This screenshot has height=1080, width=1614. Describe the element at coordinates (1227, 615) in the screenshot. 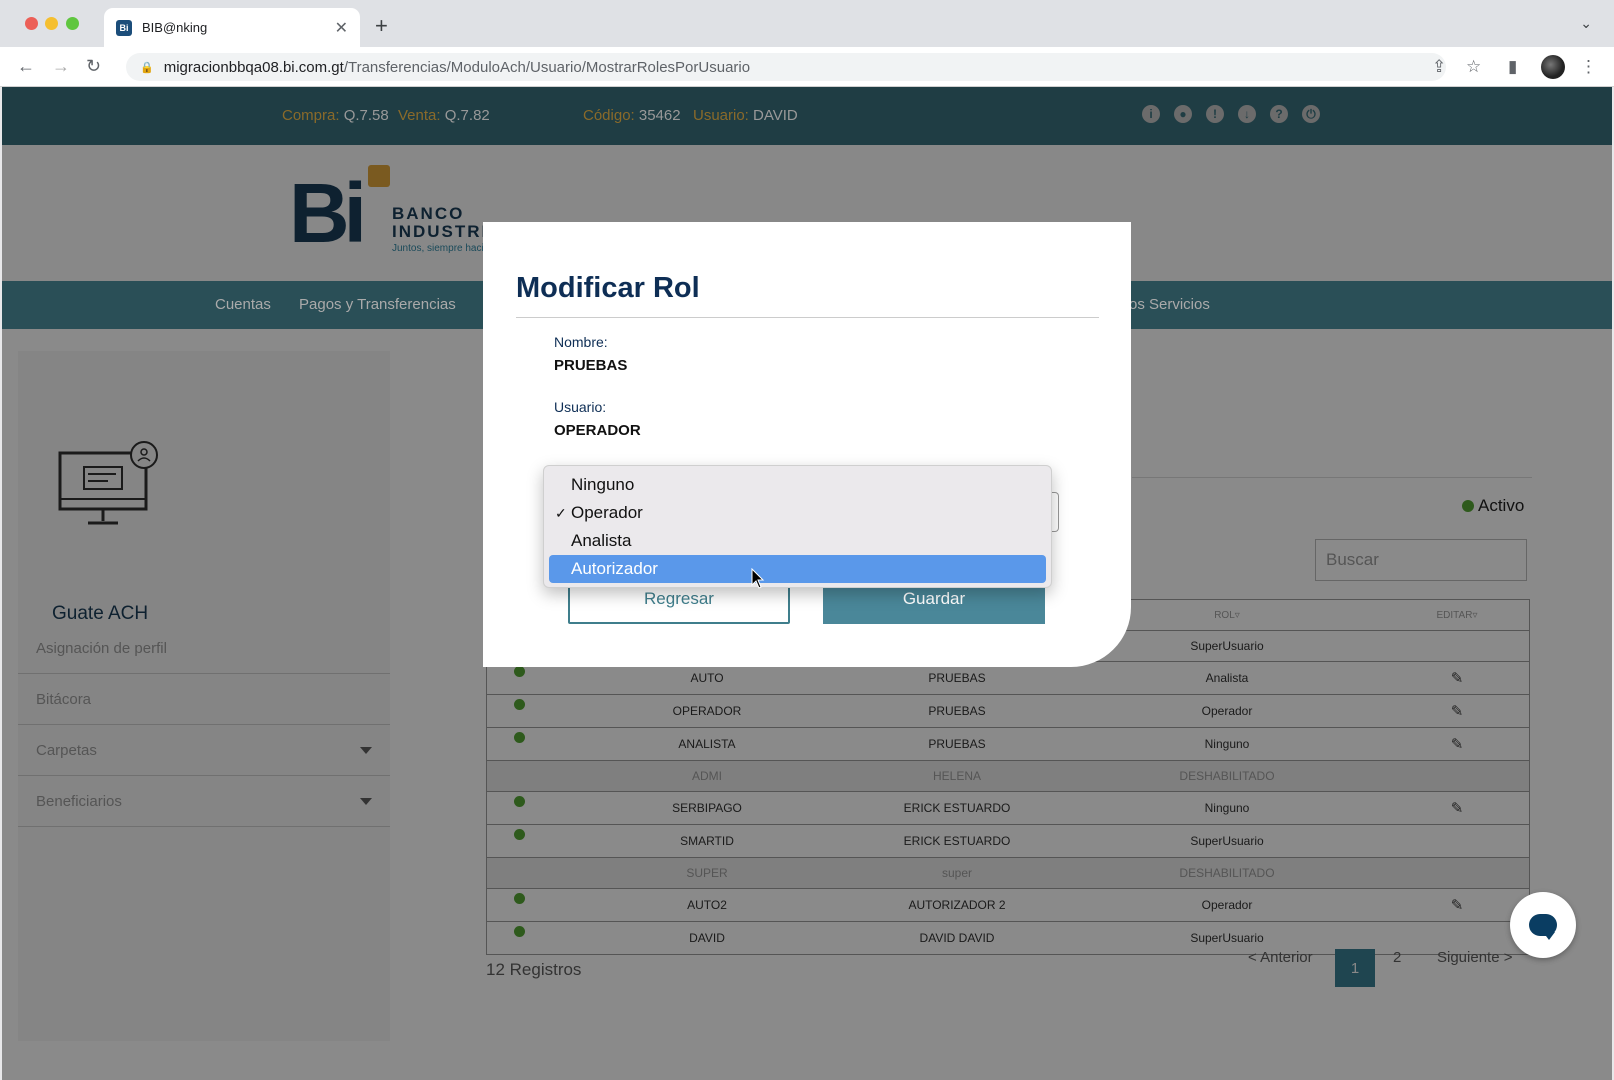

I see `column-header-rol: ROL▿` at that location.